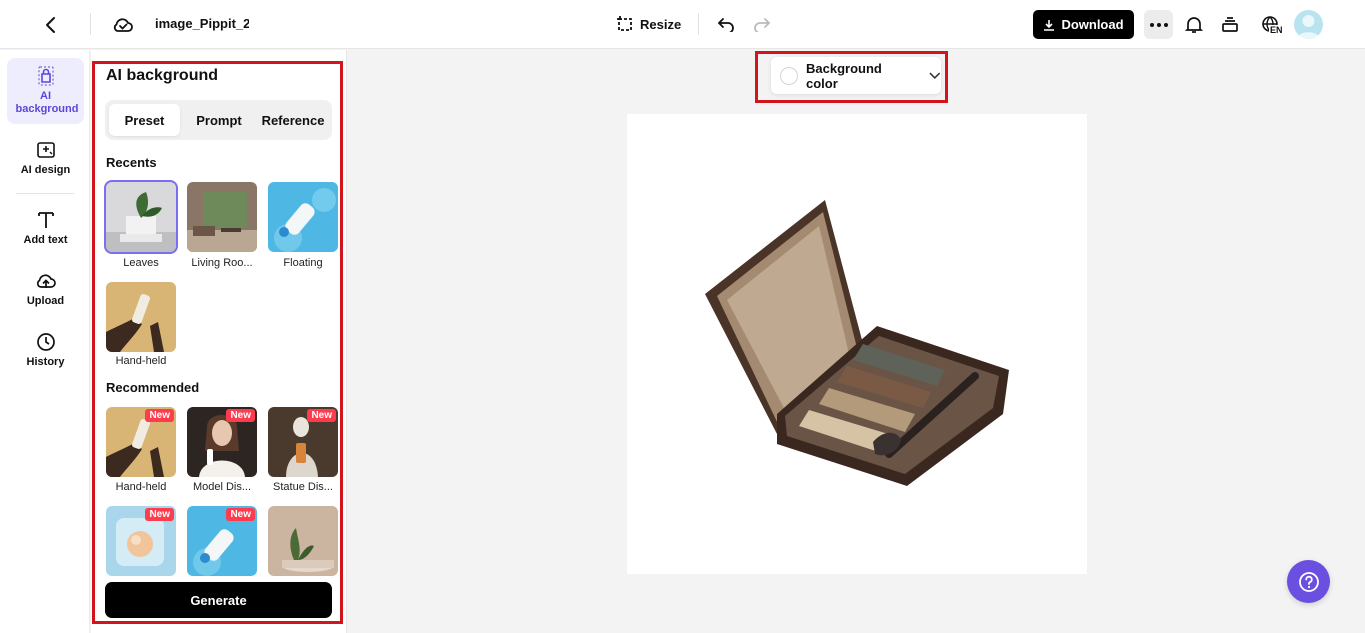  Describe the element at coordinates (202, 23) in the screenshot. I see `file-name: image_Pippit_20` at that location.